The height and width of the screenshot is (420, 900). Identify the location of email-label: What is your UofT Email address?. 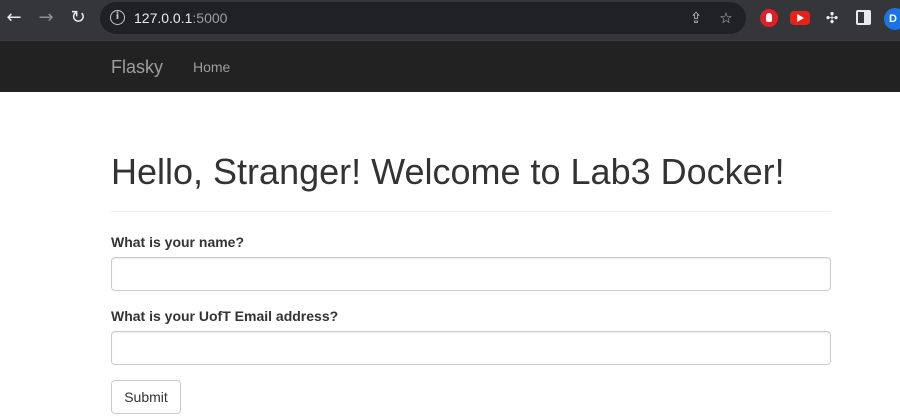
(225, 316).